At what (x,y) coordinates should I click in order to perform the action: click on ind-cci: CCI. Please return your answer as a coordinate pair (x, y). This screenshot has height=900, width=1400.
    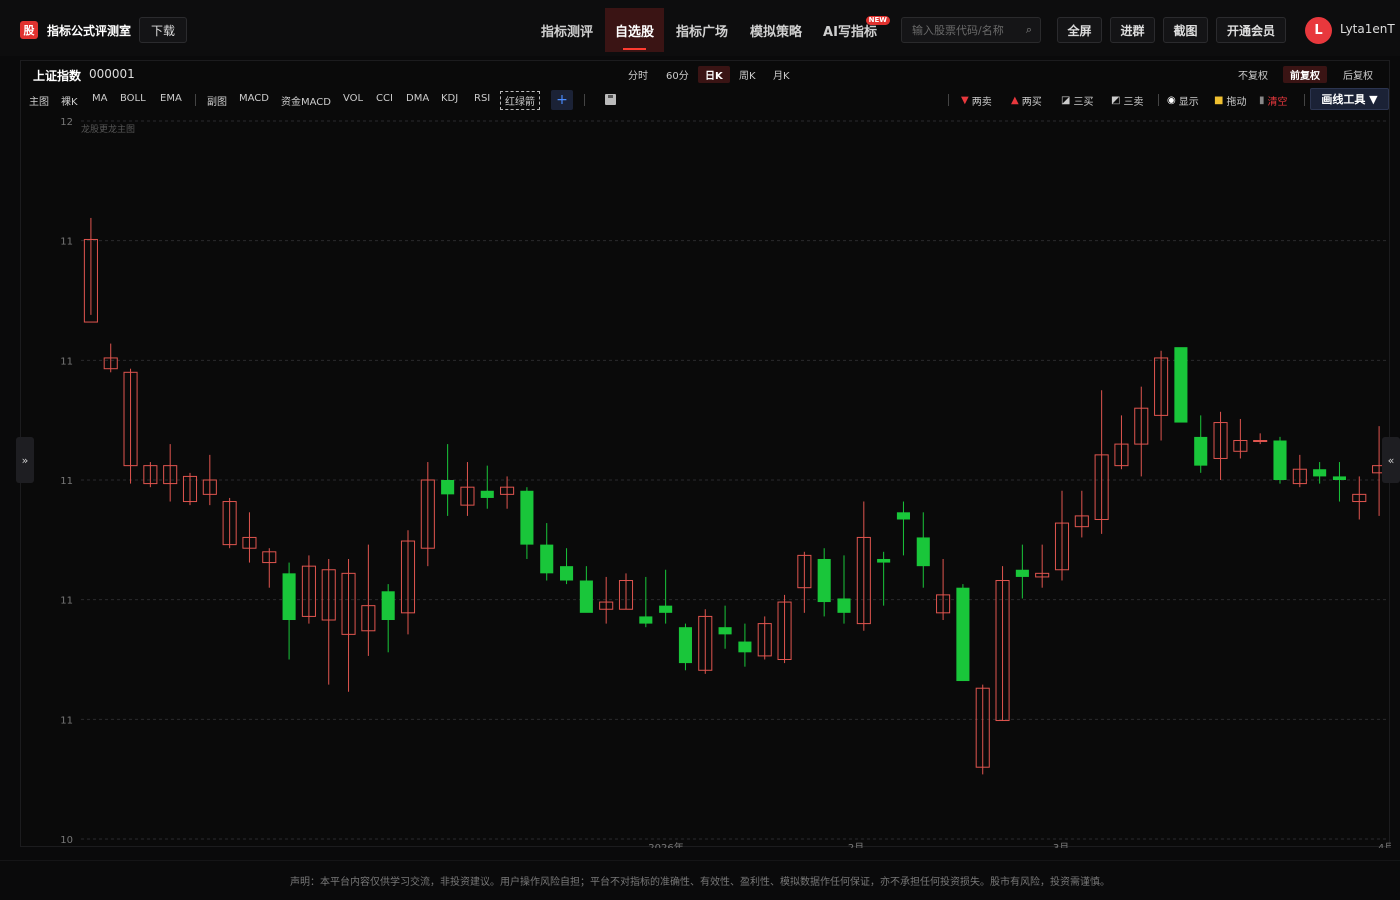
    Looking at the image, I should click on (384, 98).